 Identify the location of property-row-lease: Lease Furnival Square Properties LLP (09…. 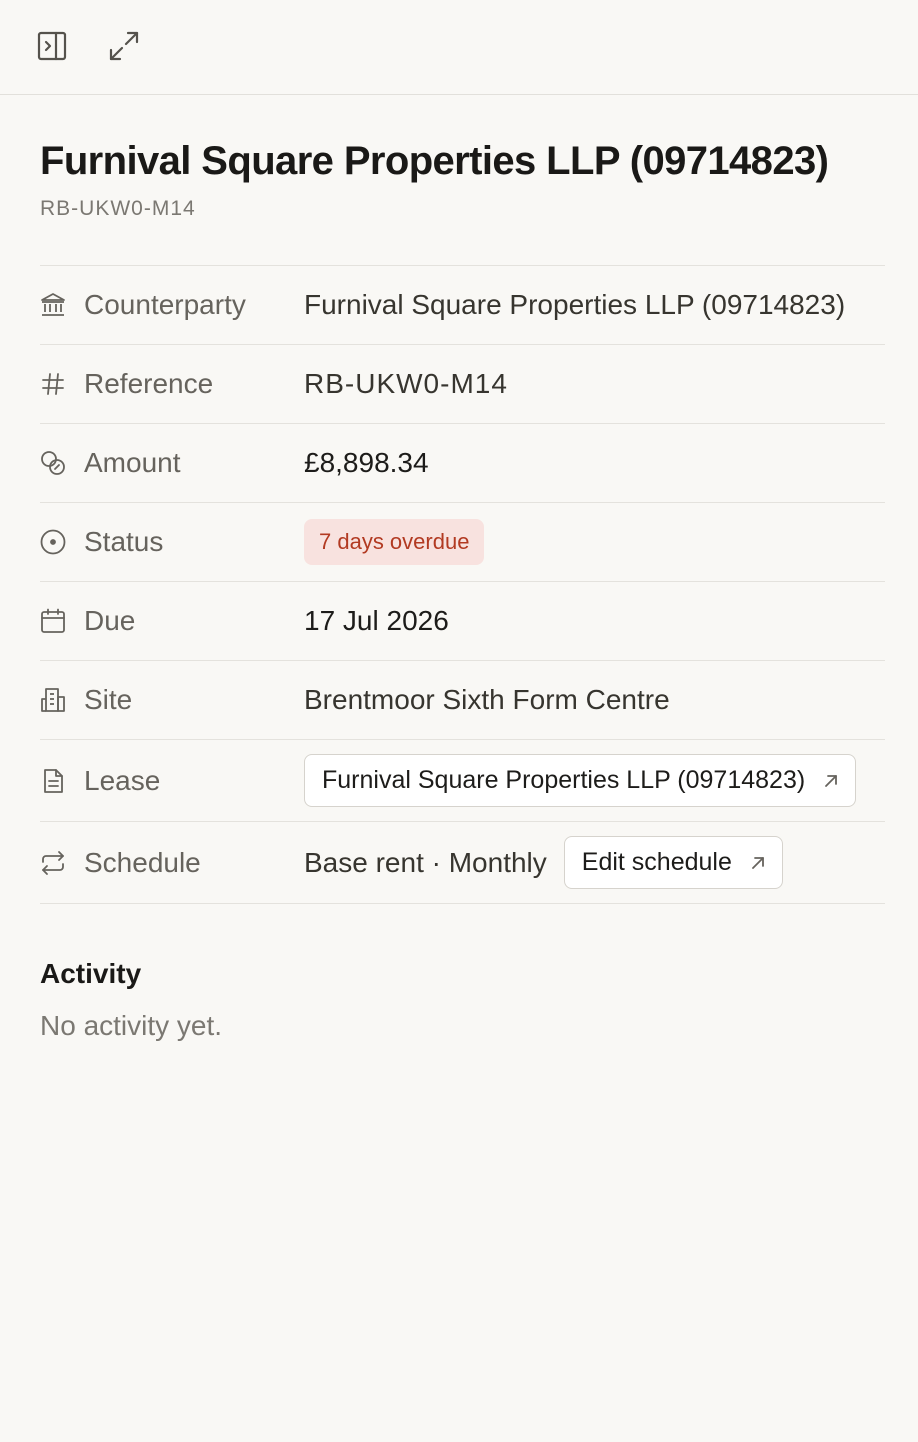
(462, 781).